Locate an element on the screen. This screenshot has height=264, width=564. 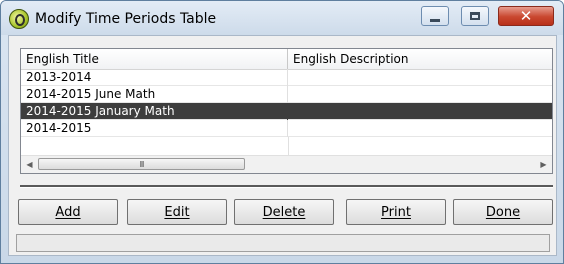
done-button: Done is located at coordinates (503, 212).